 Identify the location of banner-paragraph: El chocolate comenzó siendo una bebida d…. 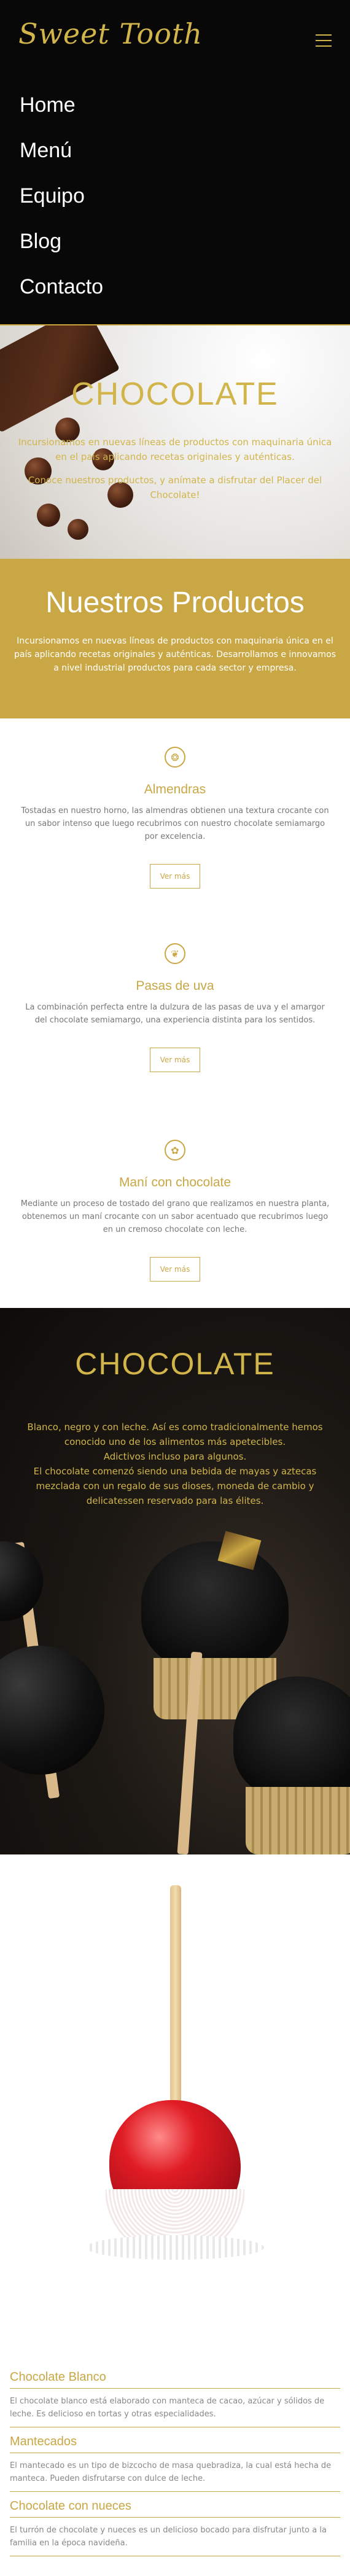
(175, 1486).